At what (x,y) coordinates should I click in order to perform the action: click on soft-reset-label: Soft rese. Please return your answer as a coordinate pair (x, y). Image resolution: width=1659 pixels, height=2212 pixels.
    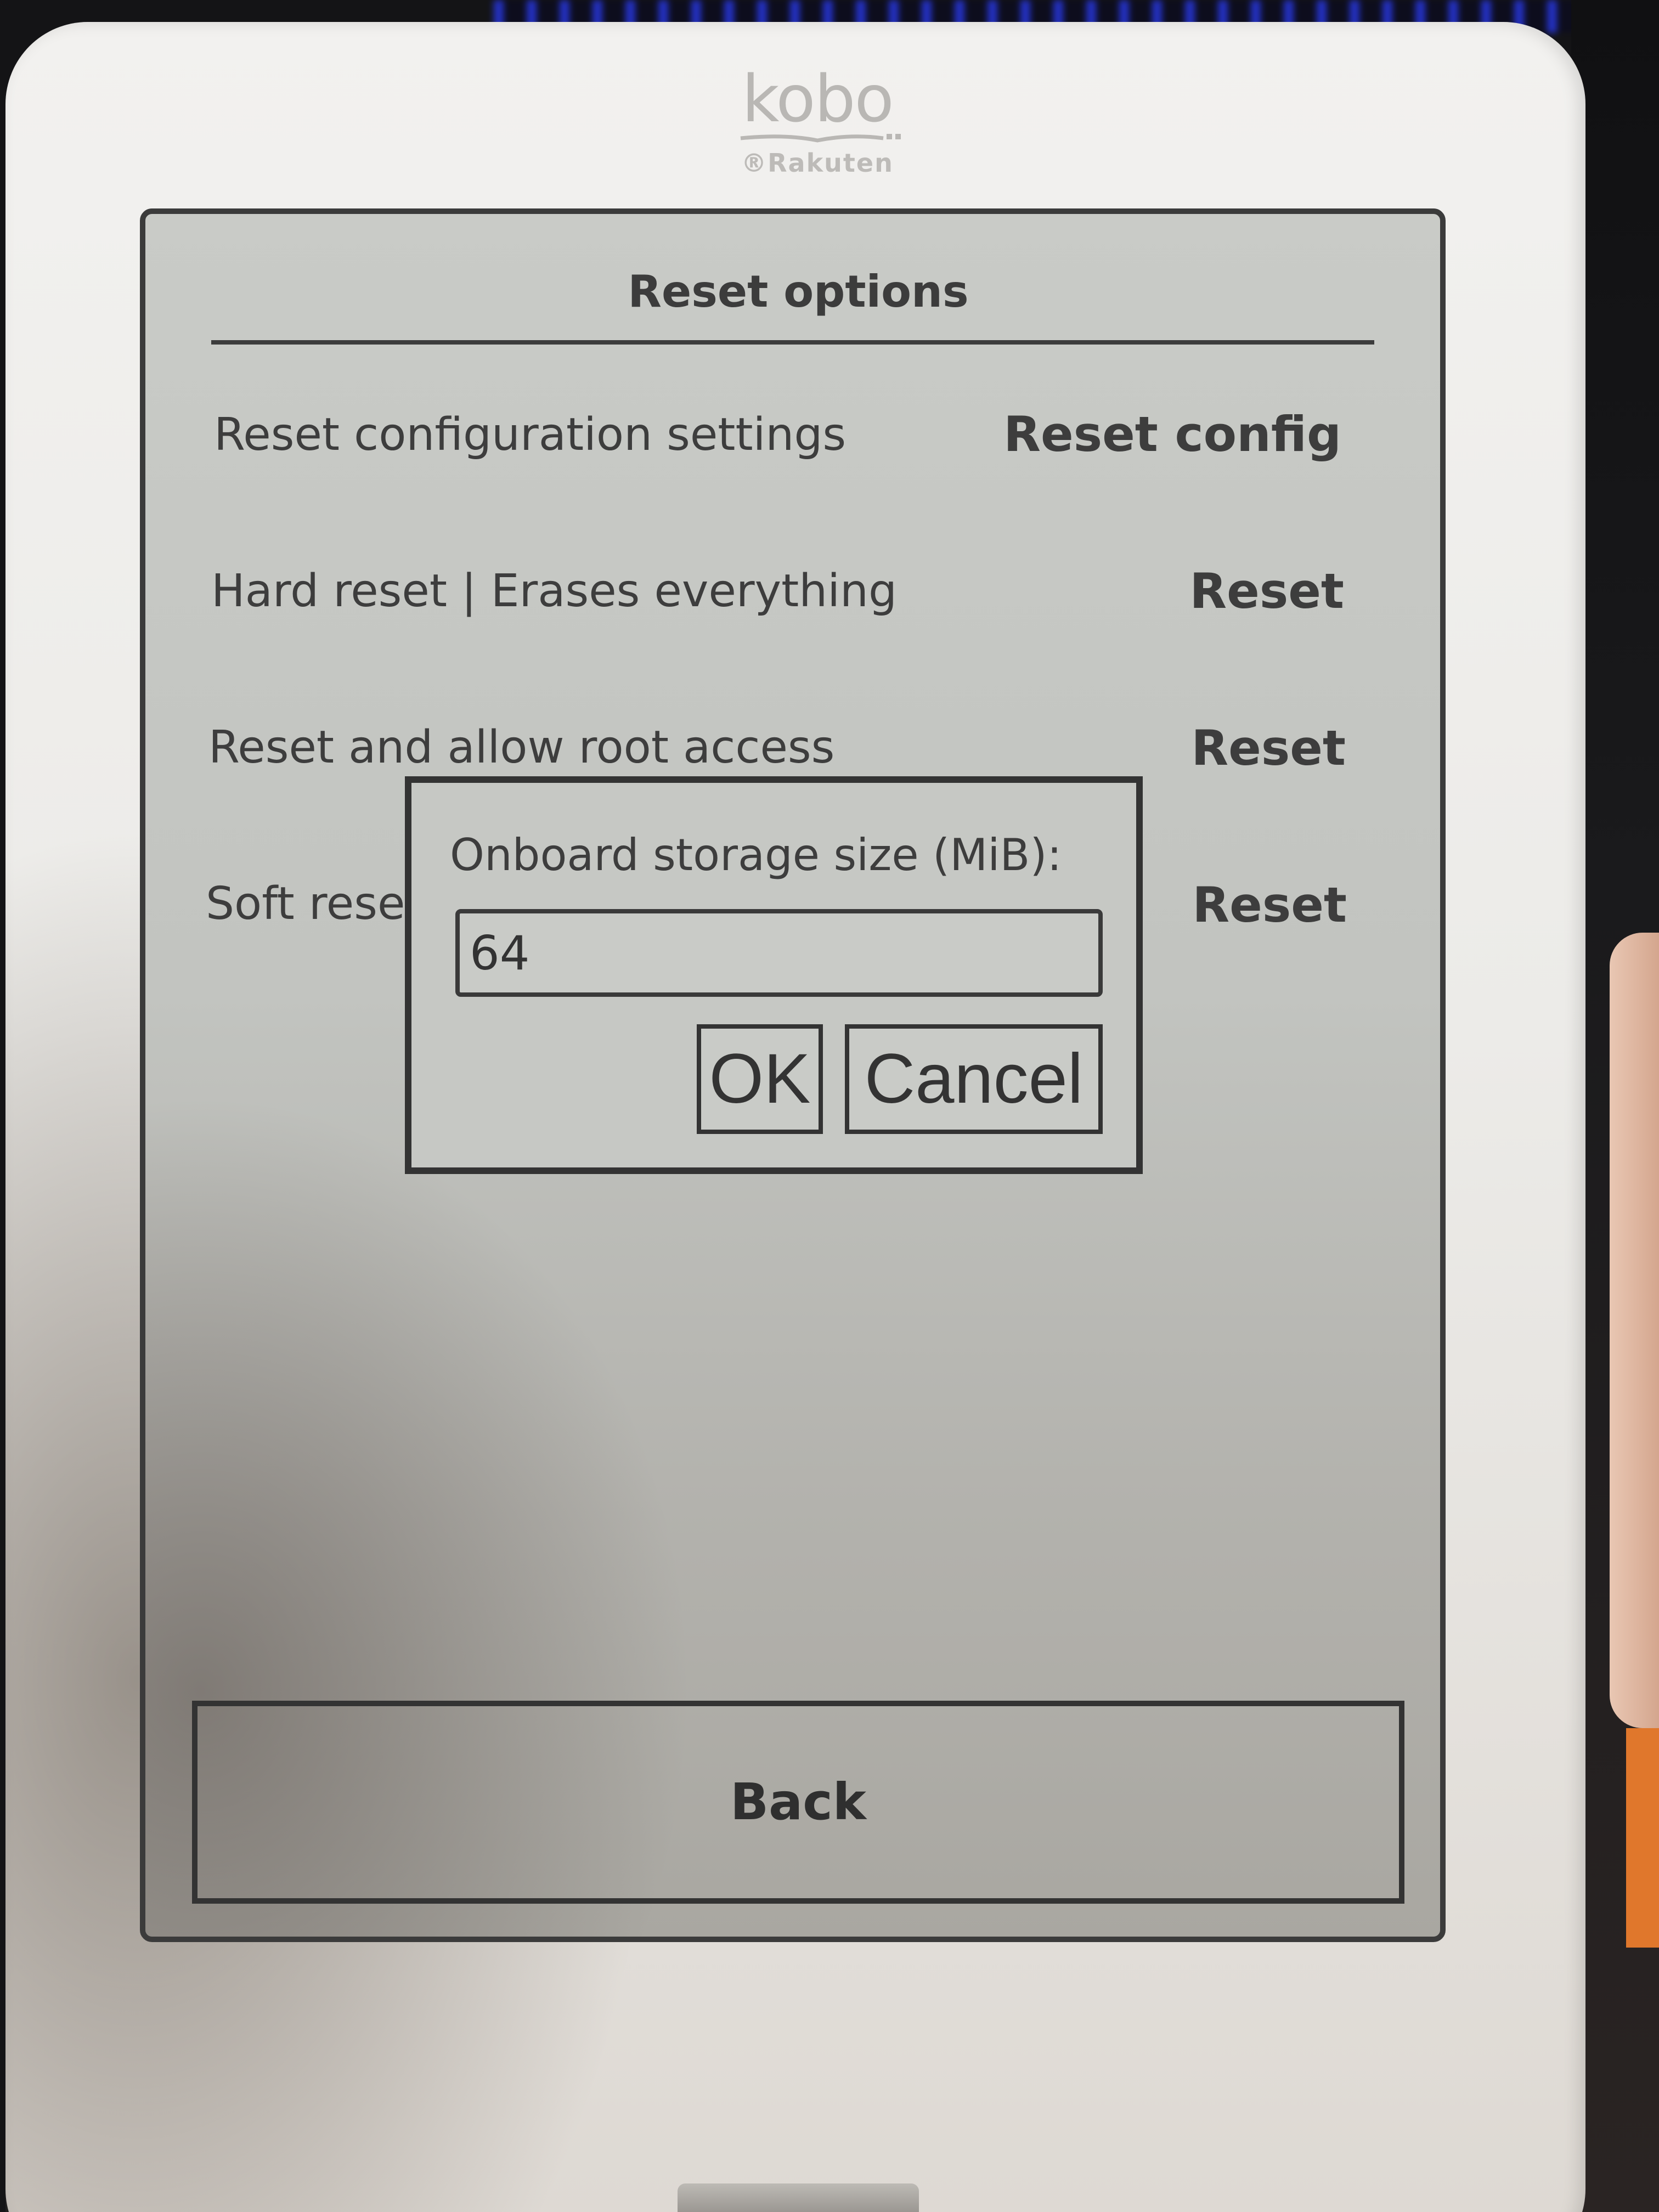
    Looking at the image, I should click on (306, 904).